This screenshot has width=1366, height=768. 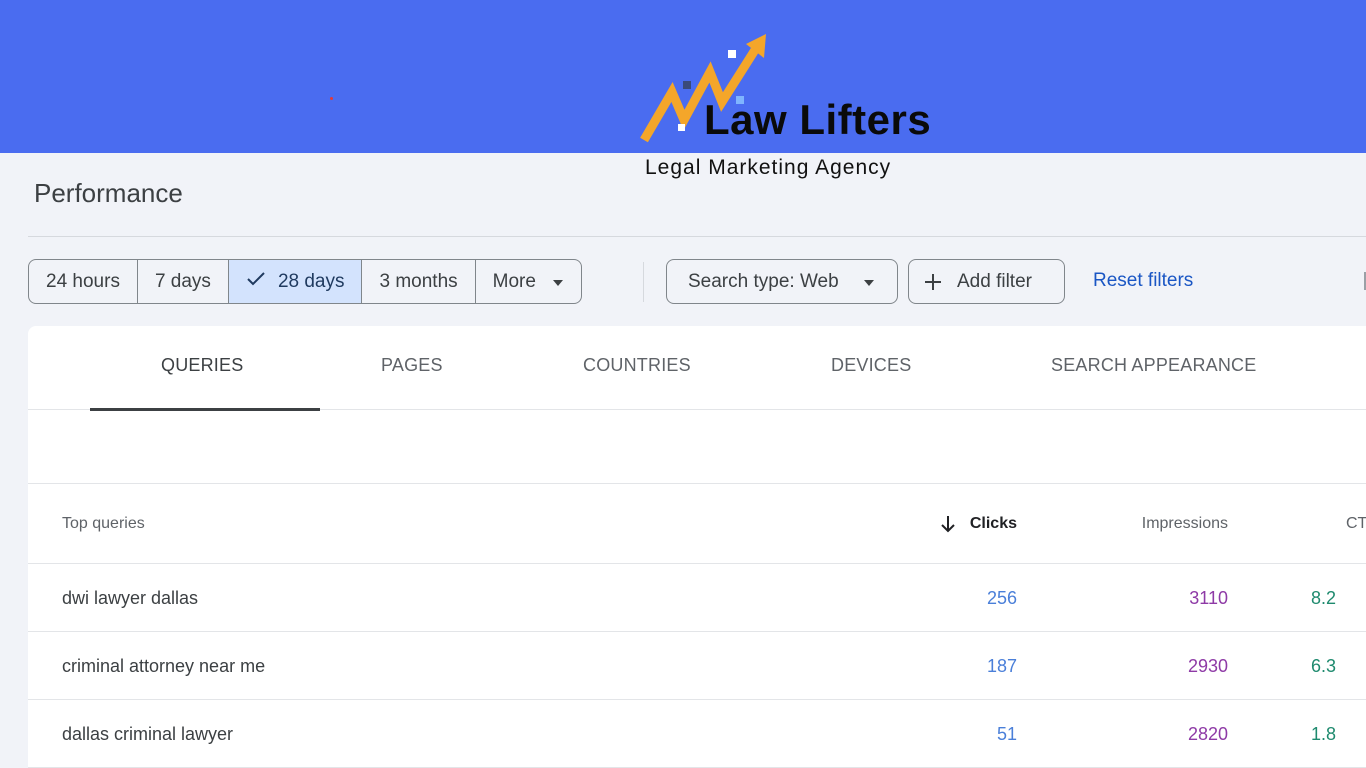 I want to click on range-7-days-button: 7 days, so click(x=183, y=281).